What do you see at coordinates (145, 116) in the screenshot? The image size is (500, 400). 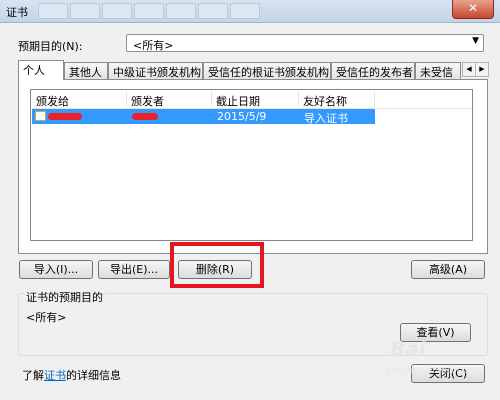 I see `redacted-issuer` at bounding box center [145, 116].